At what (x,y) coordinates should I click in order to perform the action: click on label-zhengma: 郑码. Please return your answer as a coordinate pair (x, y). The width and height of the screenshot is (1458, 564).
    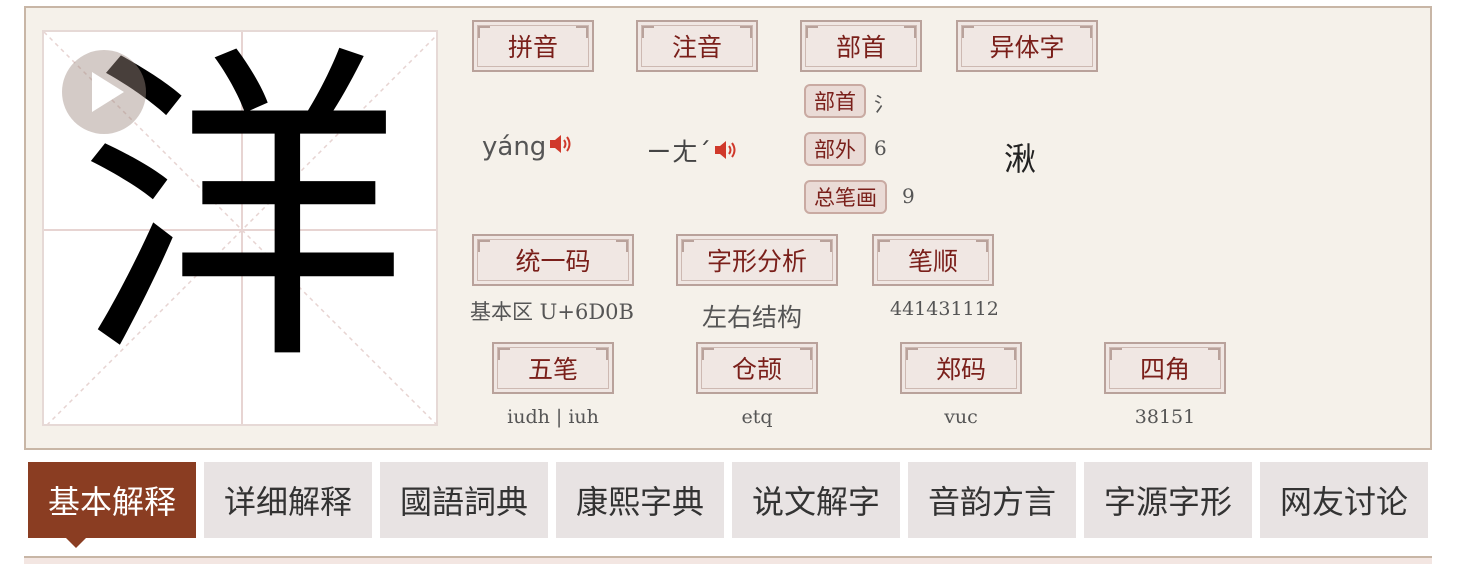
    Looking at the image, I should click on (961, 368).